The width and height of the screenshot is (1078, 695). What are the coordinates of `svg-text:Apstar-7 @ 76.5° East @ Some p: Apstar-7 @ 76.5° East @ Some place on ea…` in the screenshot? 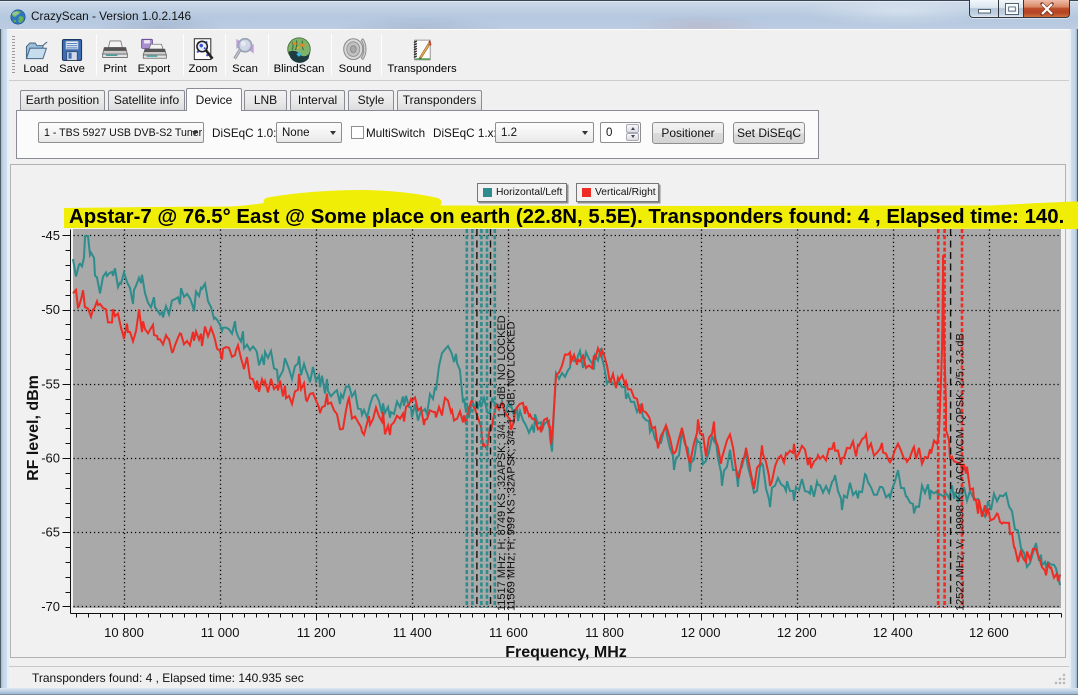 It's located at (566, 217).